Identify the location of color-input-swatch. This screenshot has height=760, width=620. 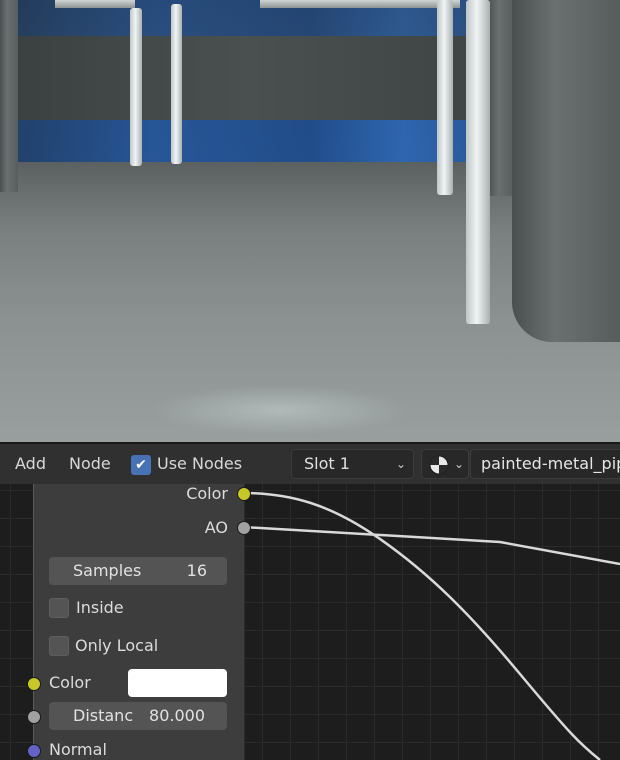
(177, 683).